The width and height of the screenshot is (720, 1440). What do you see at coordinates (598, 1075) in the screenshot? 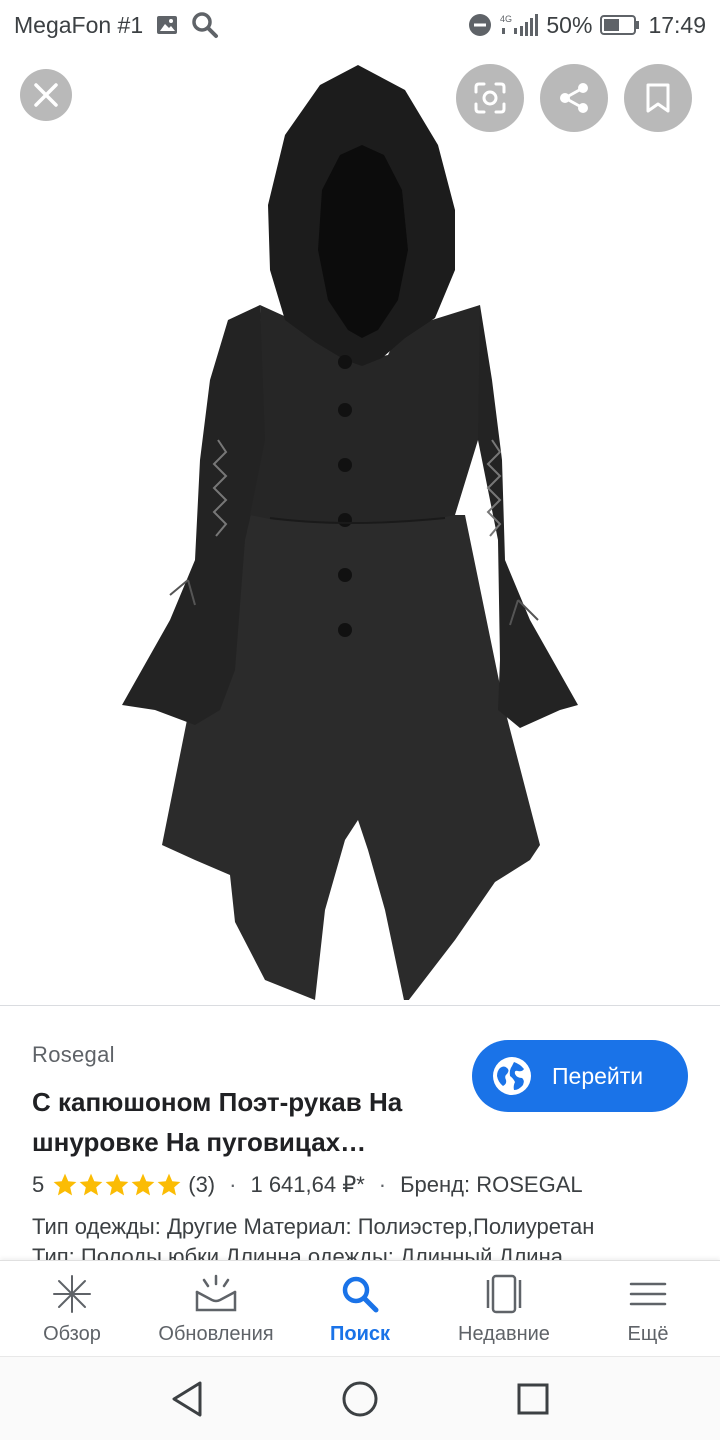
I see `visit-button-label: Перейти` at bounding box center [598, 1075].